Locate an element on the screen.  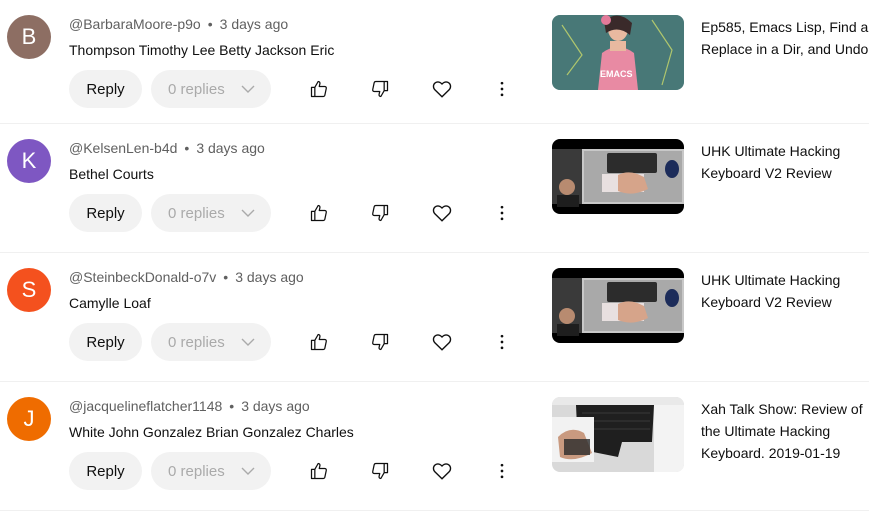
video-thumbnail: EMACS is located at coordinates (618, 52).